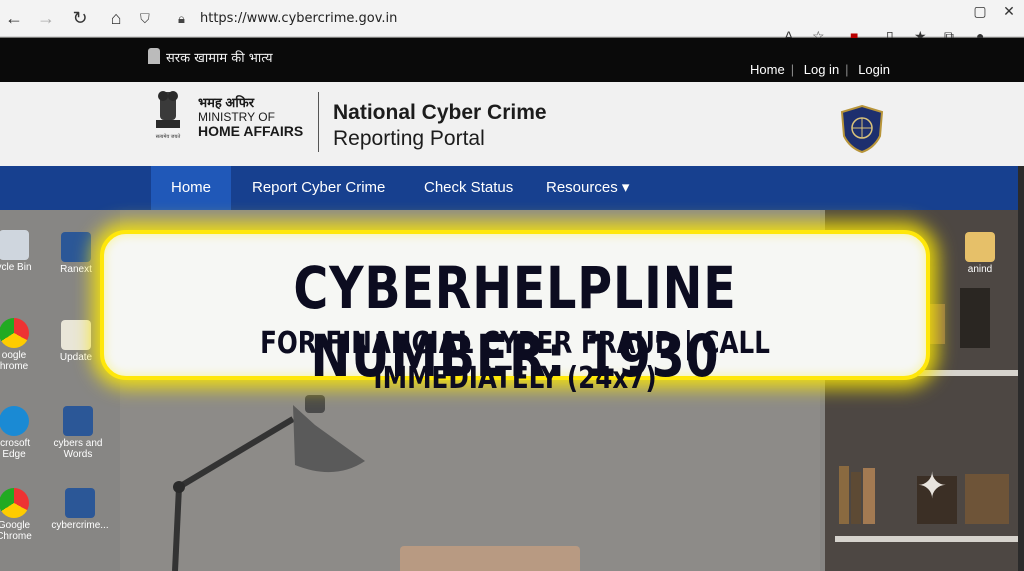  What do you see at coordinates (226, 102) in the screenshot?
I see `ministry-hindi: भमह अफिर` at bounding box center [226, 102].